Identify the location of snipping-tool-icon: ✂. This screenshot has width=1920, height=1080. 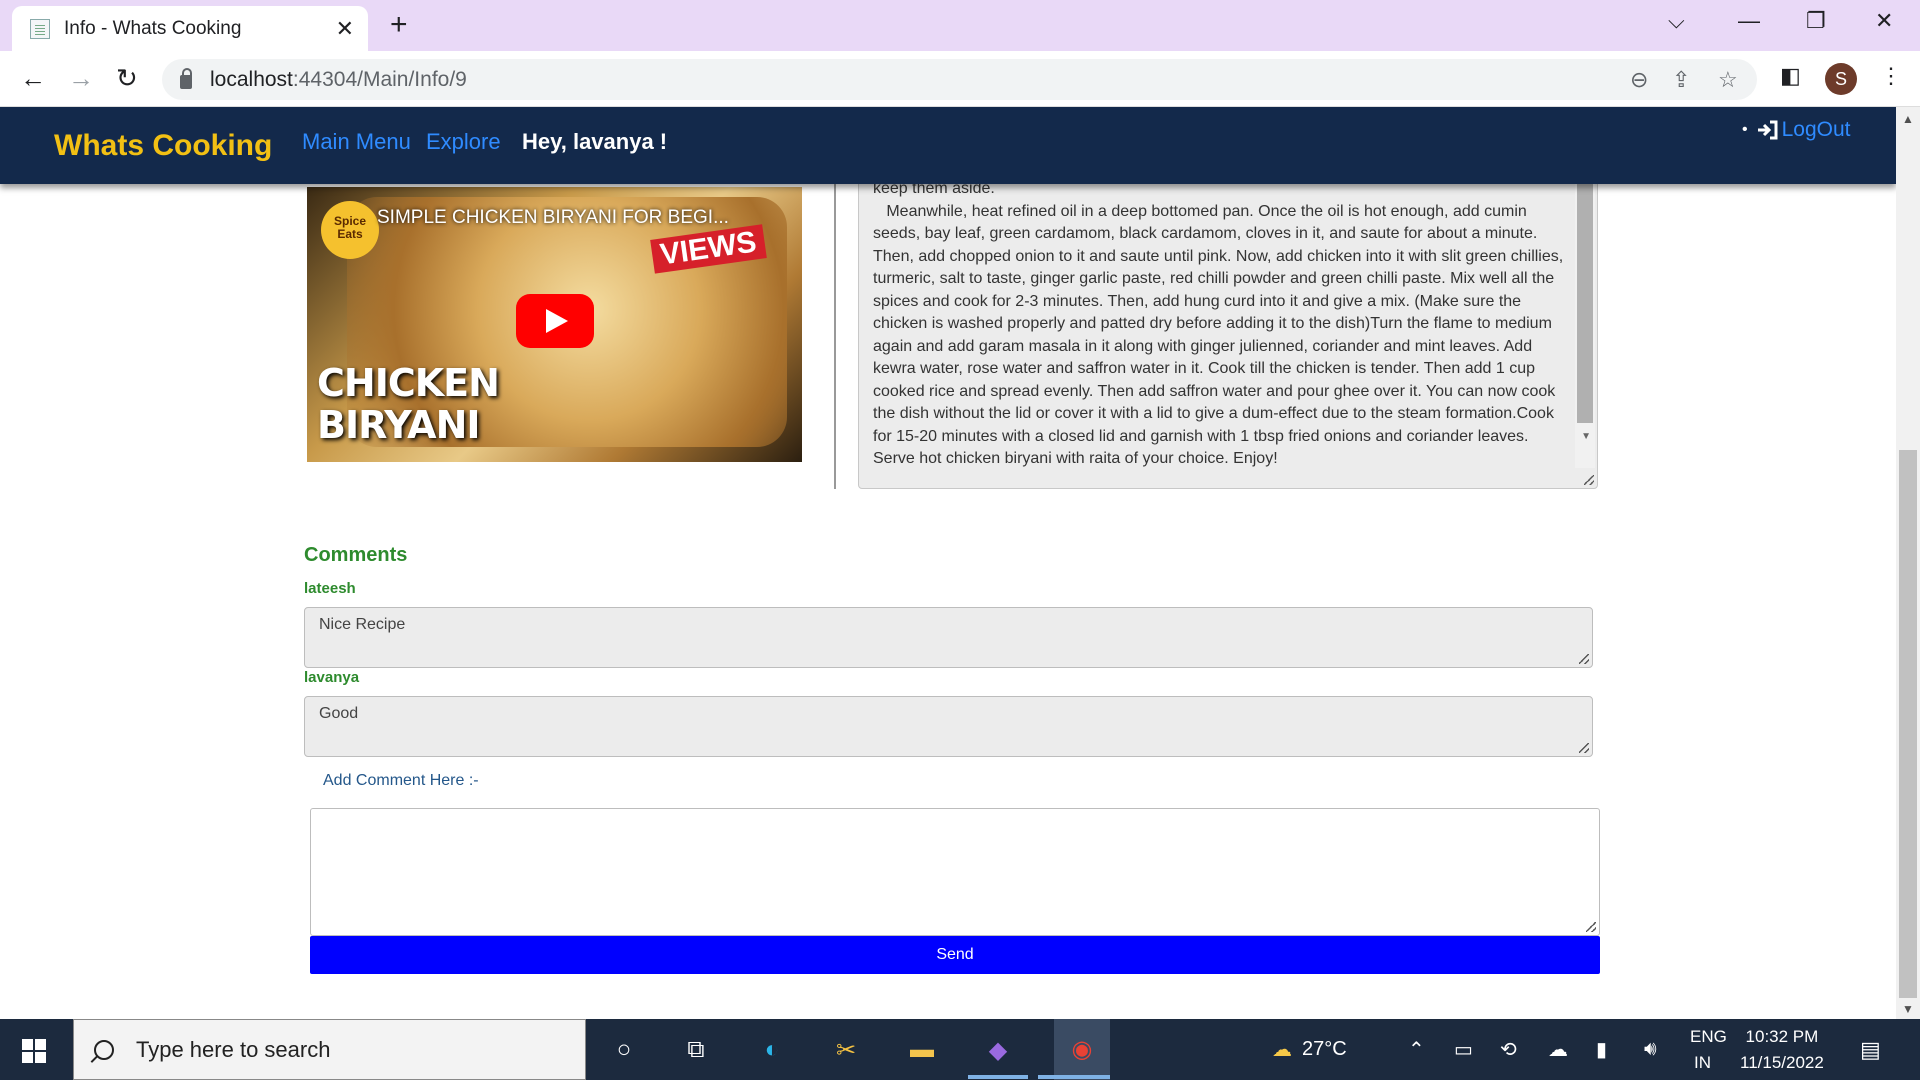
(846, 1050).